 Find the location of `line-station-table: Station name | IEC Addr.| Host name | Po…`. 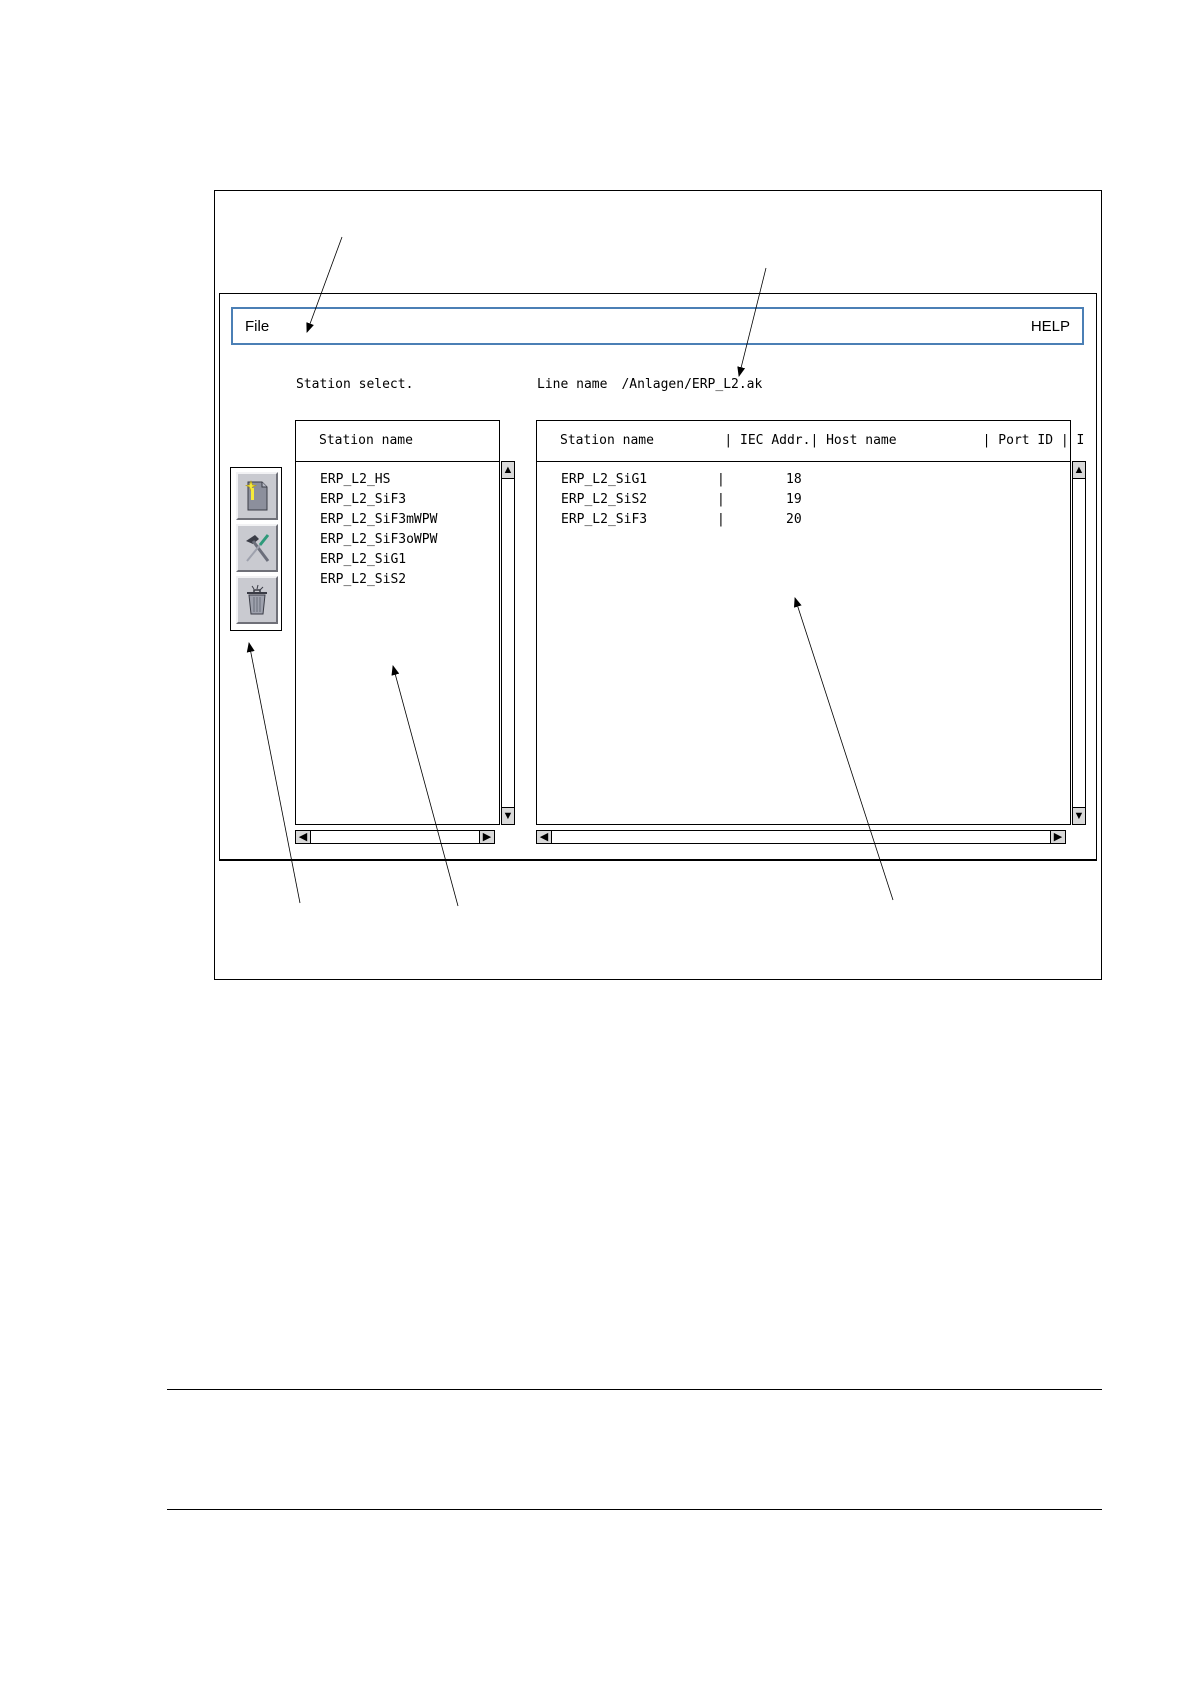

line-station-table: Station name | IEC Addr.| Host name | Po… is located at coordinates (810, 622).